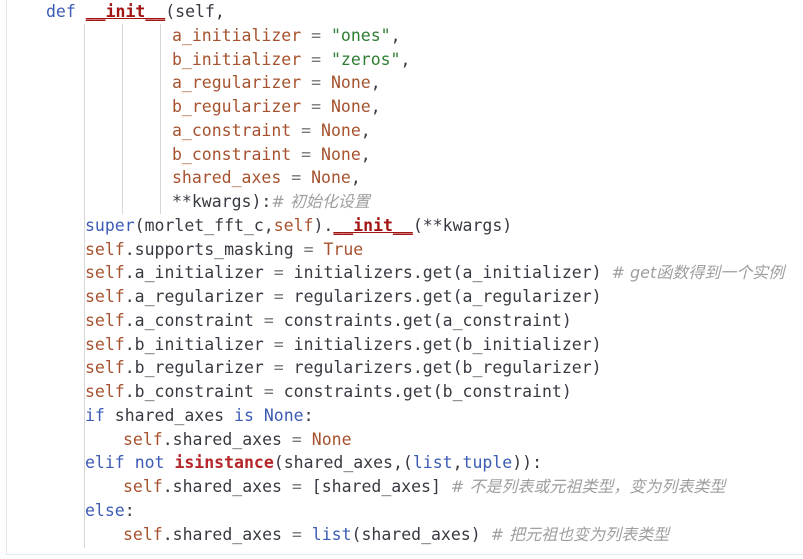  I want to click on code-token: super, so click(110, 225).